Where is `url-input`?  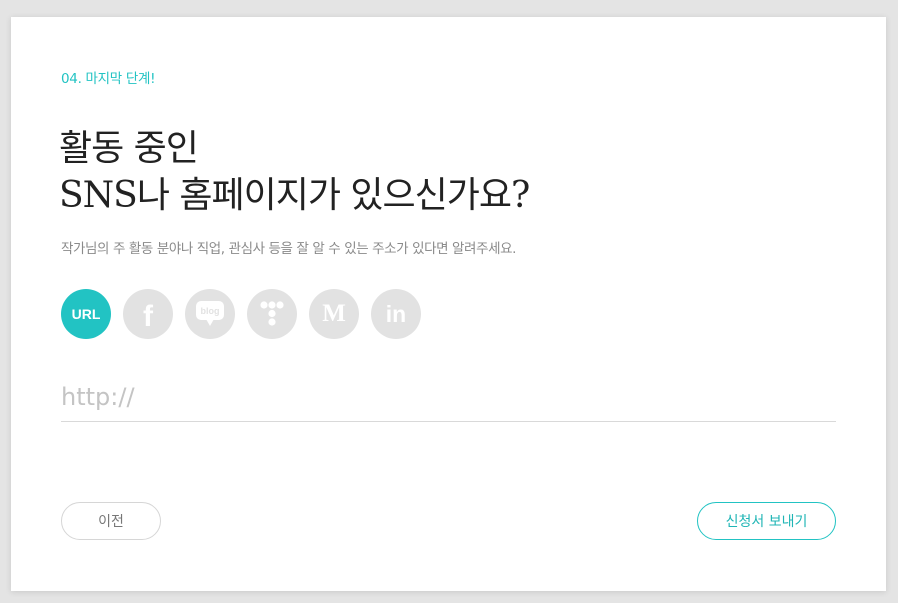 url-input is located at coordinates (448, 397).